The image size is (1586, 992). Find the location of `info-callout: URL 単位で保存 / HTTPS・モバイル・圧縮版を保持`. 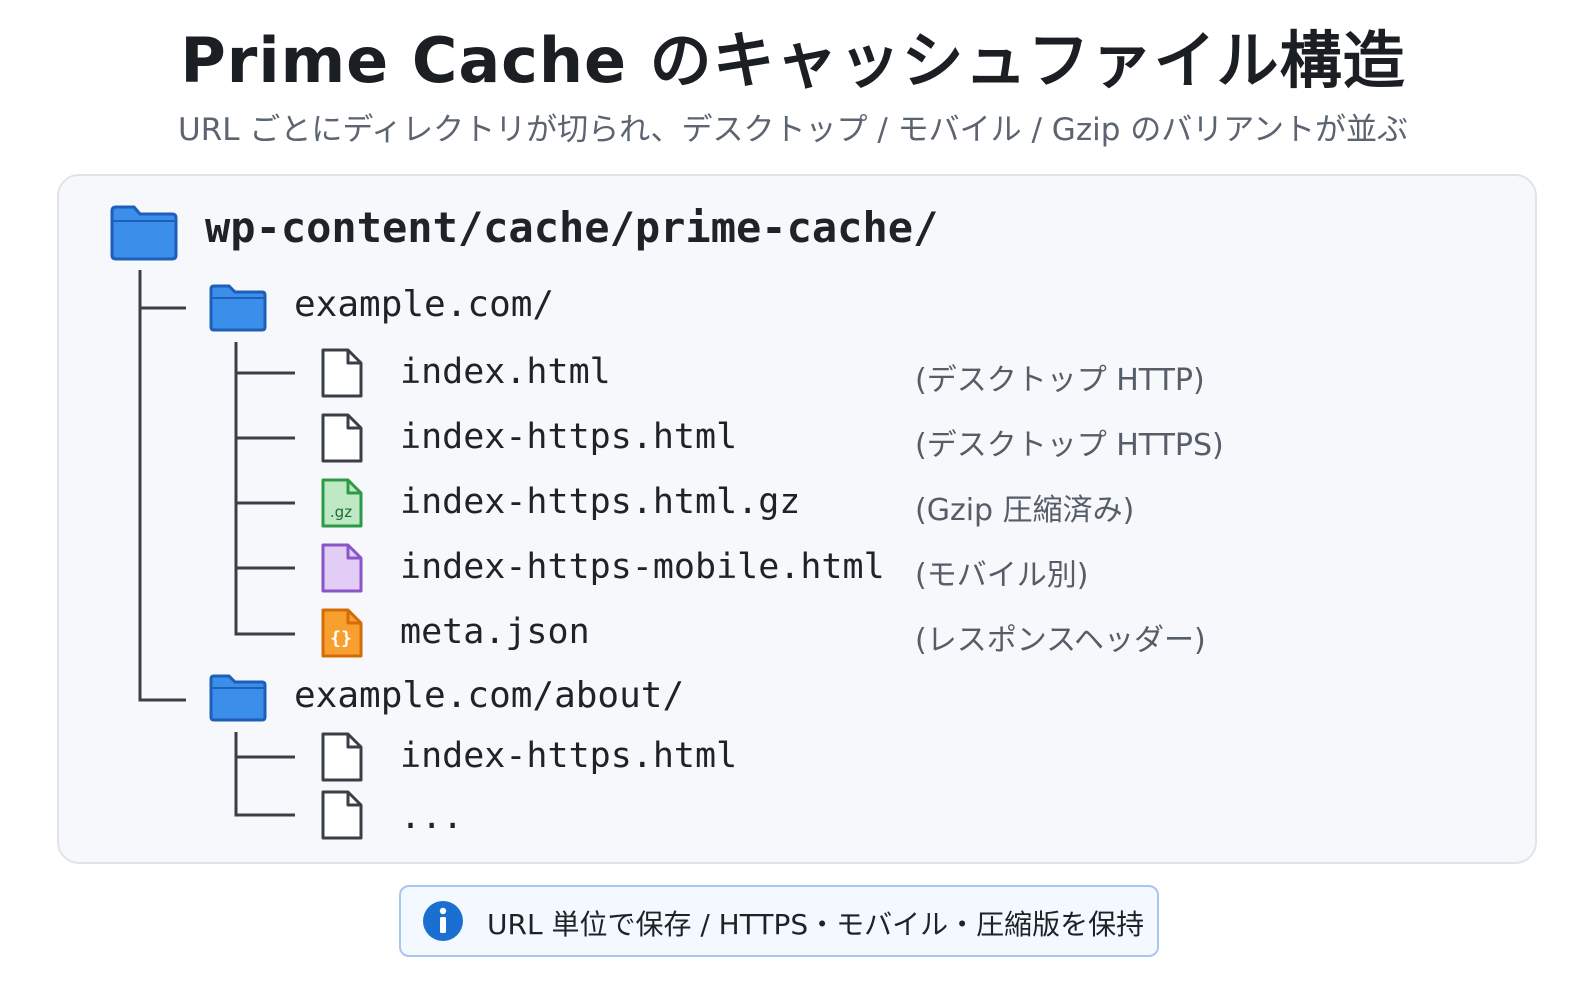

info-callout: URL 単位で保存 / HTTPS・モバイル・圧縮版を保持 is located at coordinates (779, 921).